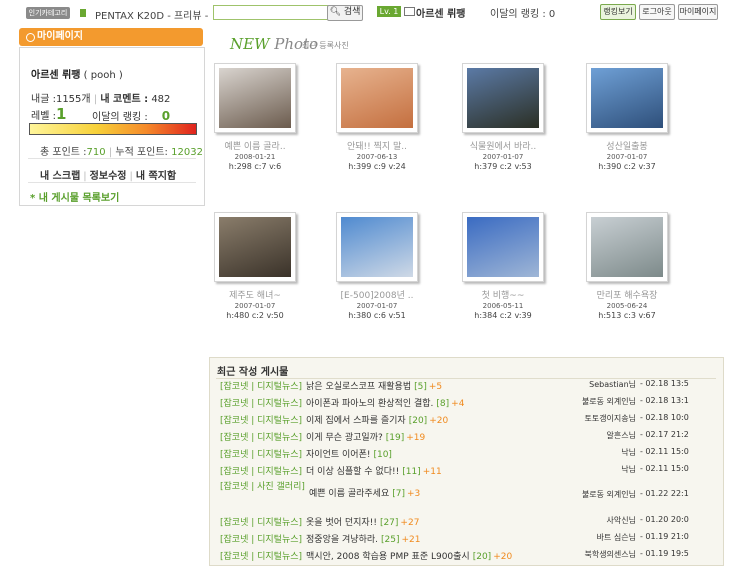 This screenshot has width=730, height=576. I want to click on mypage-button: 마이페이지, so click(698, 12).